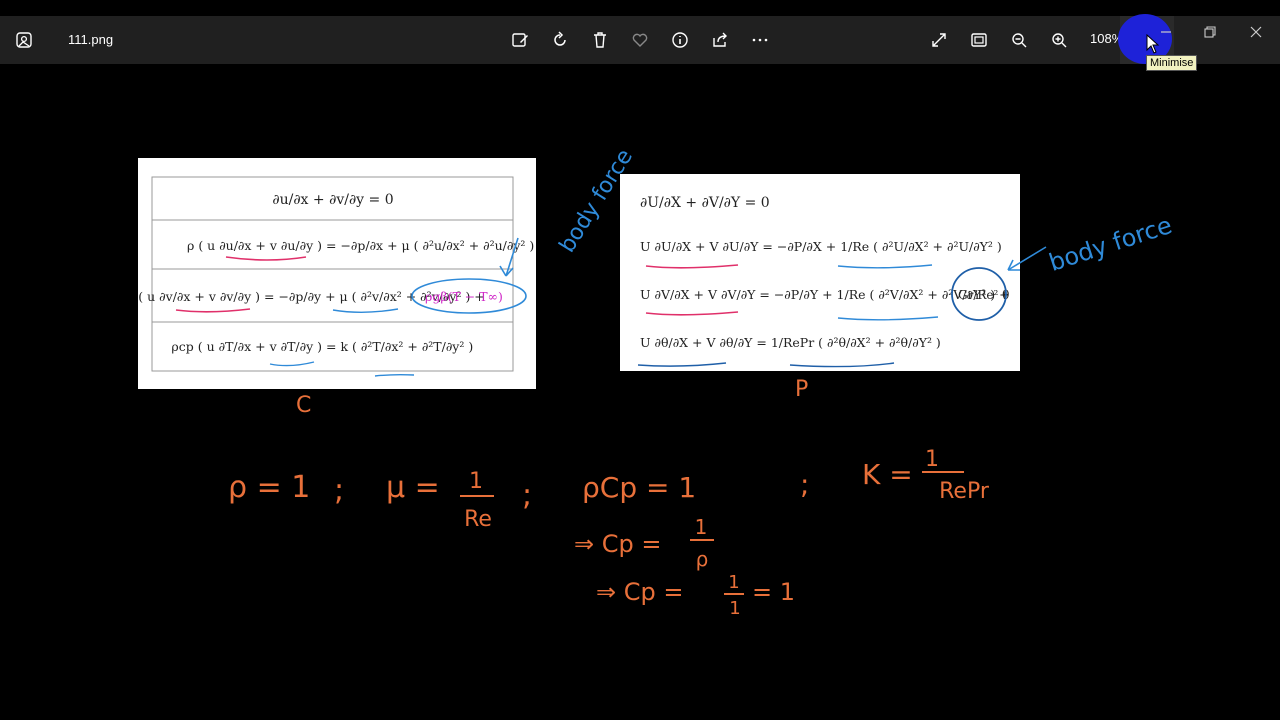  Describe the element at coordinates (964, 491) in the screenshot. I see `k-denominator: RePr` at that location.